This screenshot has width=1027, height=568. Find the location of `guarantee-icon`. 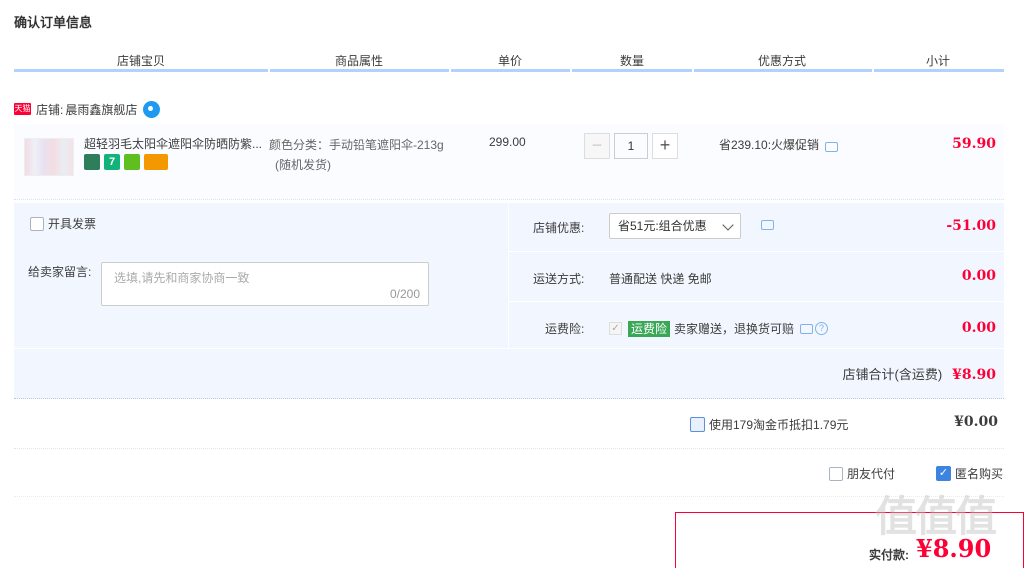

guarantee-icon is located at coordinates (132, 162).